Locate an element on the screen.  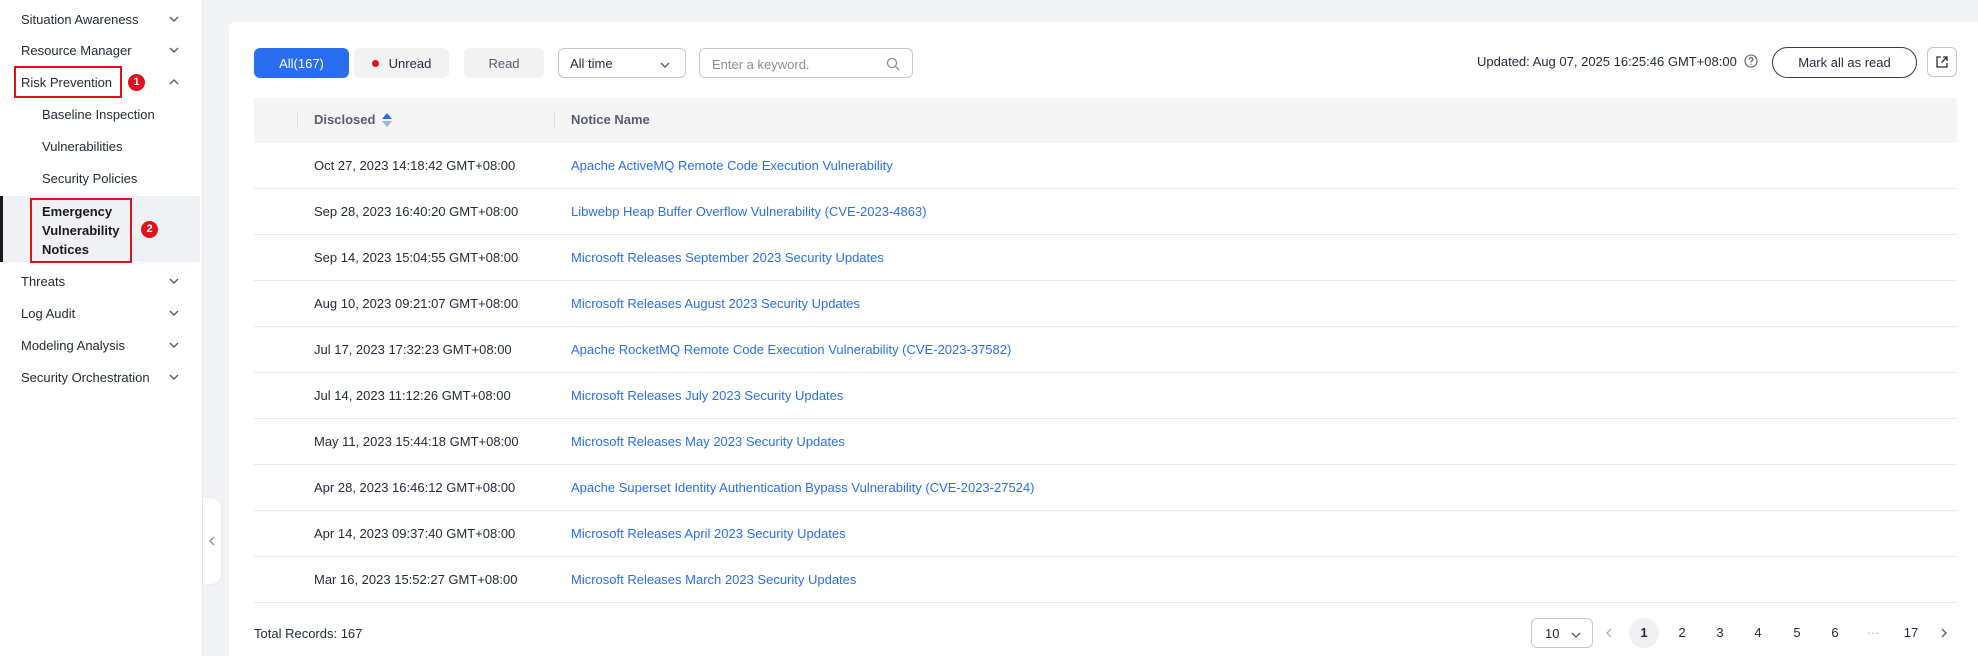
tab-unread-label: Unread is located at coordinates (410, 63).